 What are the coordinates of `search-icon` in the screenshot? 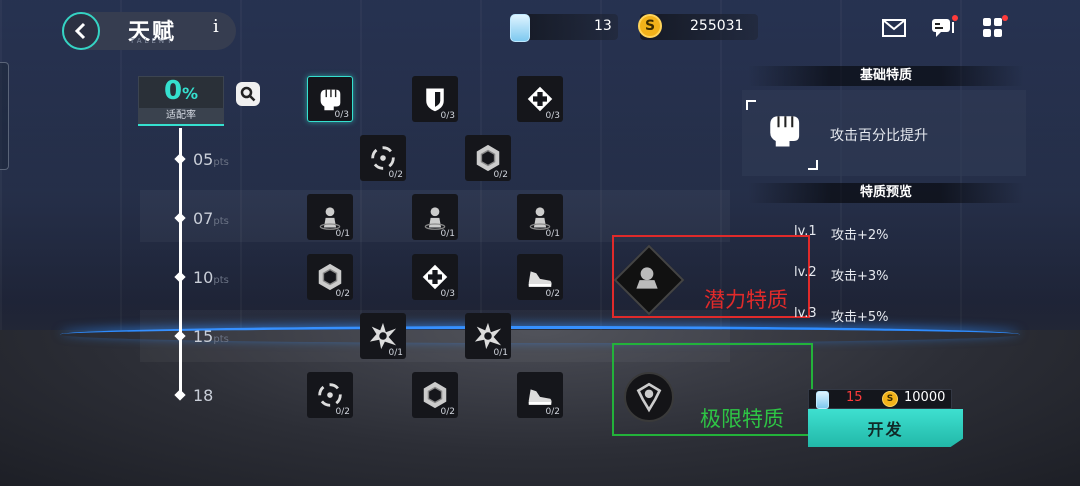 It's located at (248, 94).